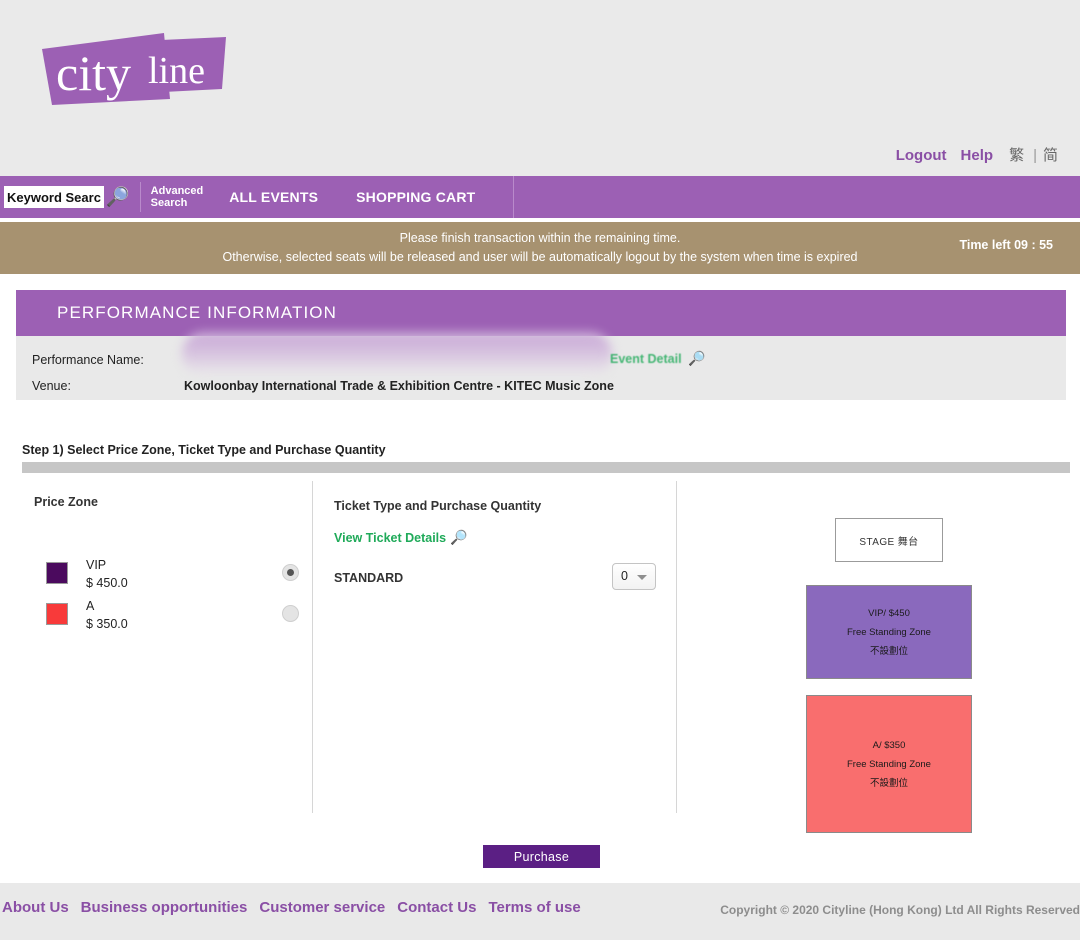  Describe the element at coordinates (1050, 154) in the screenshot. I see `lang-simplified-chinese: 简` at that location.